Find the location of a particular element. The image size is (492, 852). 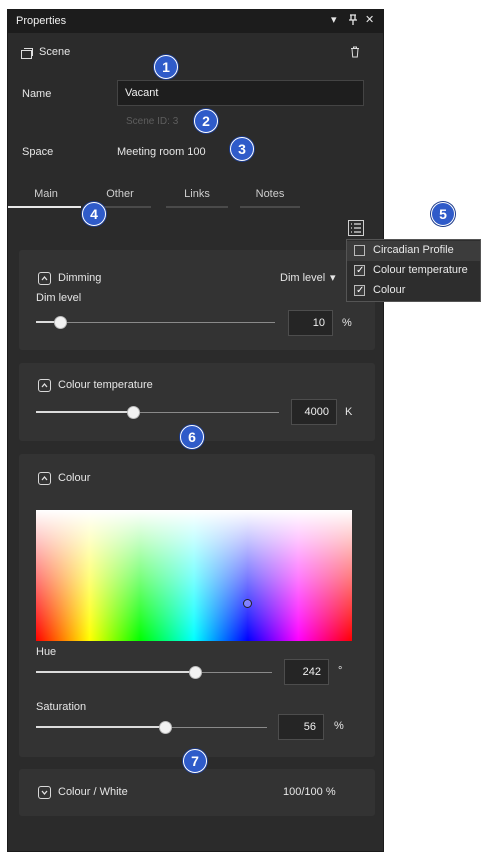

scene-label: Scene is located at coordinates (55, 52).